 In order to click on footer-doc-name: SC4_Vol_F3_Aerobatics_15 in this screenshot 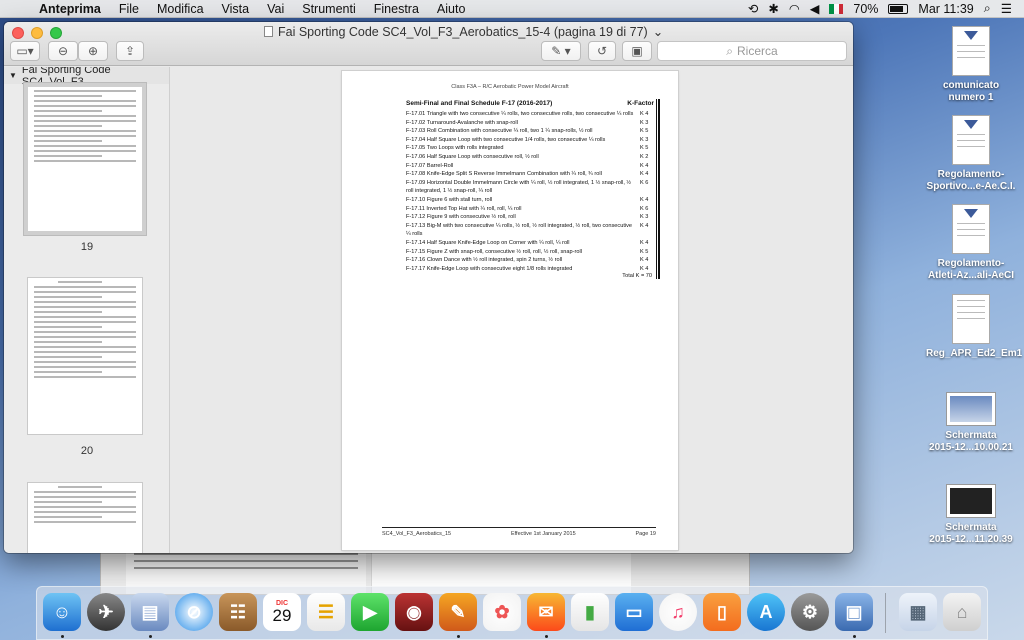, I will do `click(417, 534)`.